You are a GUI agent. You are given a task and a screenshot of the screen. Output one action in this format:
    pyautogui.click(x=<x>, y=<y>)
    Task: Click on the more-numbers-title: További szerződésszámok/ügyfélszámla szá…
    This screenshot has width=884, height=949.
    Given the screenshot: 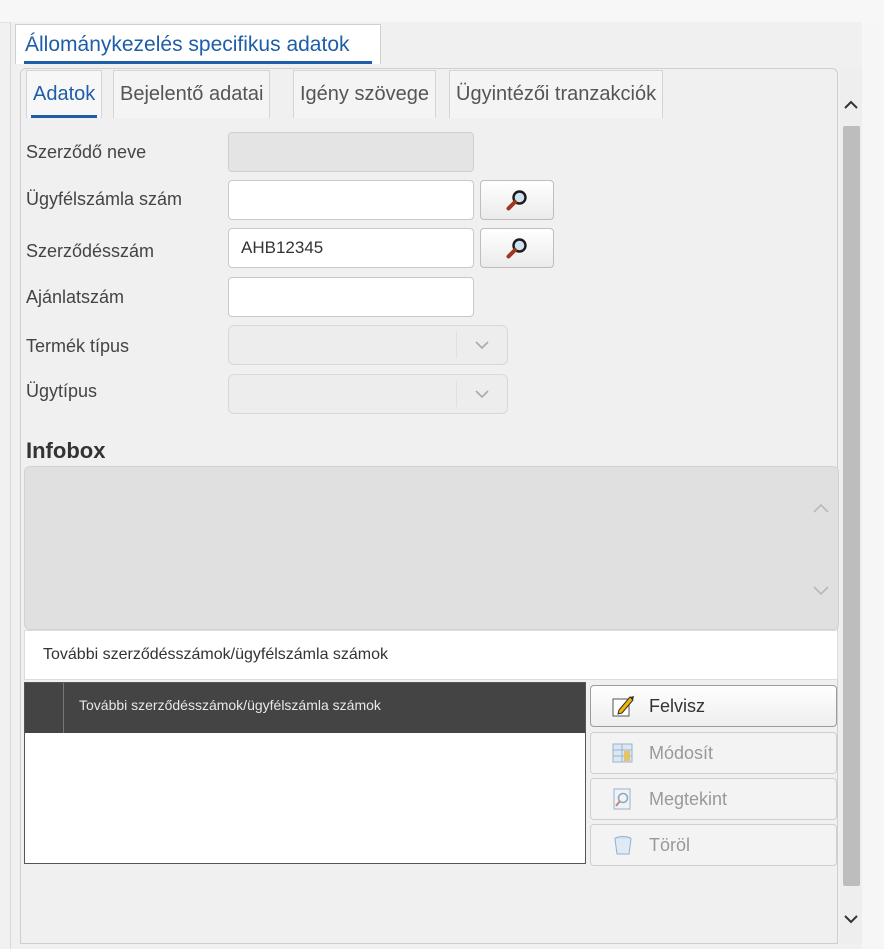 What is the action you would take?
    pyautogui.click(x=216, y=654)
    